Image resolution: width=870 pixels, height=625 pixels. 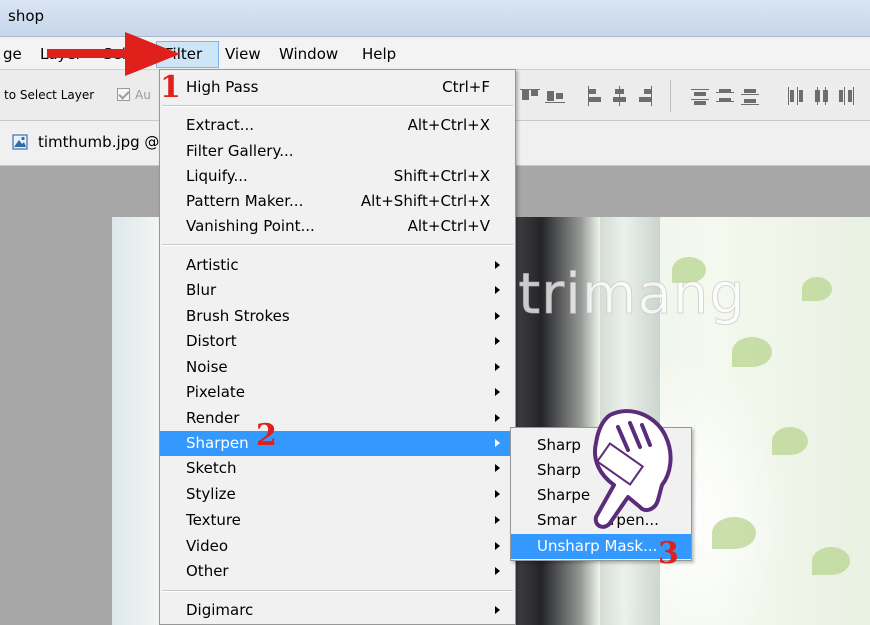 What do you see at coordinates (379, 54) in the screenshot?
I see `menu-help: Help` at bounding box center [379, 54].